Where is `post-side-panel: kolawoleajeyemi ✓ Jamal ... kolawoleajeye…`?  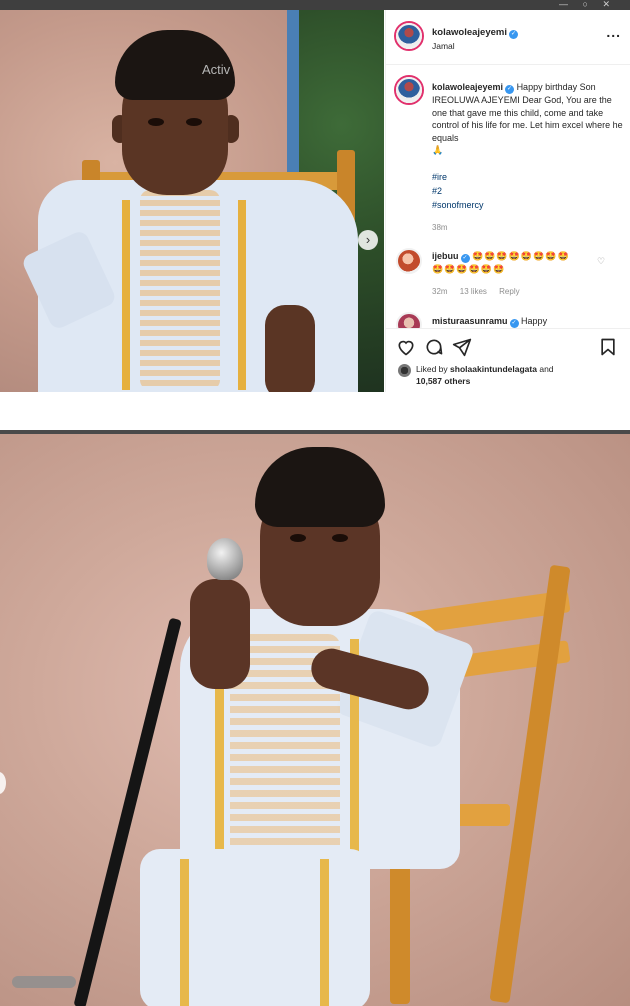
post-side-panel: kolawoleajeyemi ✓ Jamal ... kolawoleajeye… is located at coordinates (507, 201).